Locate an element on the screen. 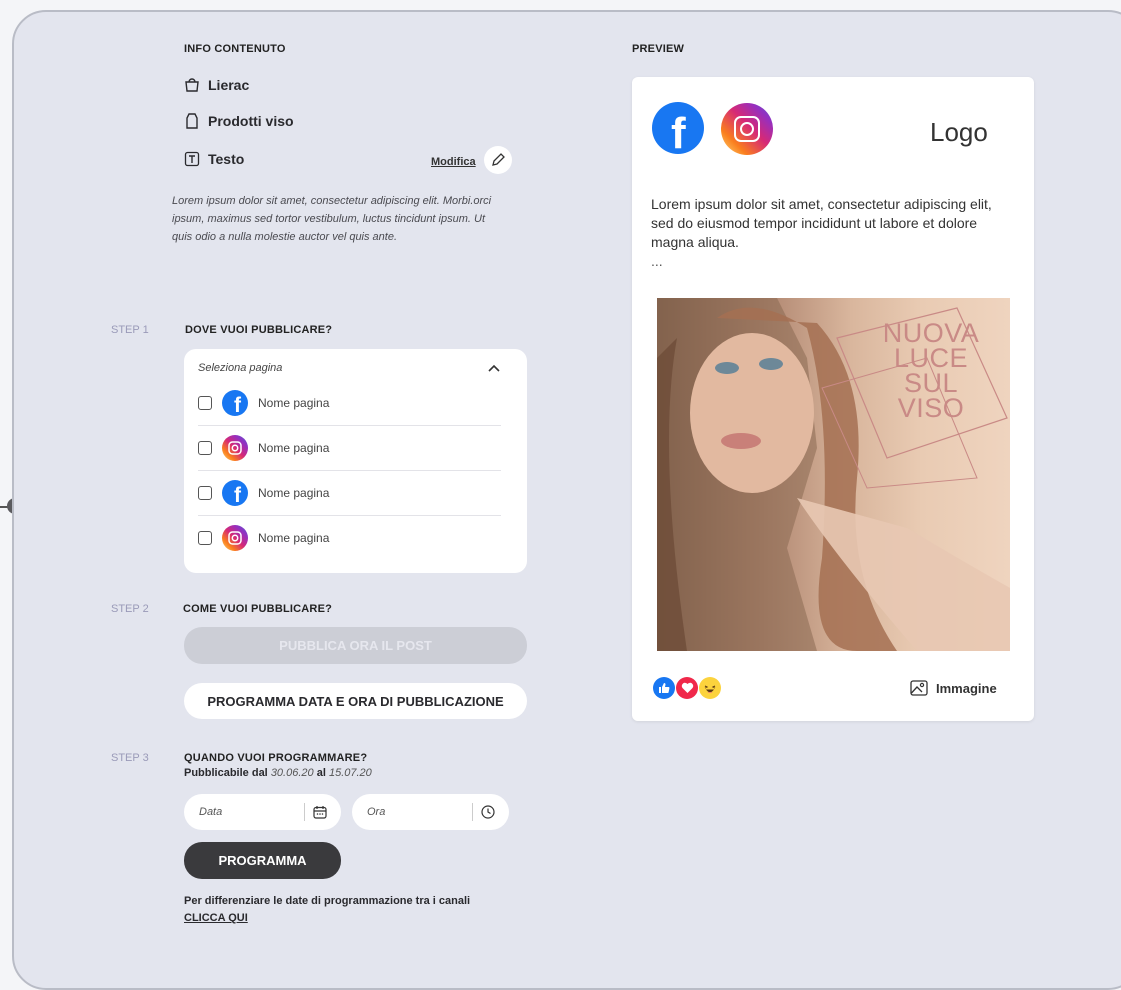  step3-title: QUANDO VUOI PROGRAMMARE? is located at coordinates (276, 758).